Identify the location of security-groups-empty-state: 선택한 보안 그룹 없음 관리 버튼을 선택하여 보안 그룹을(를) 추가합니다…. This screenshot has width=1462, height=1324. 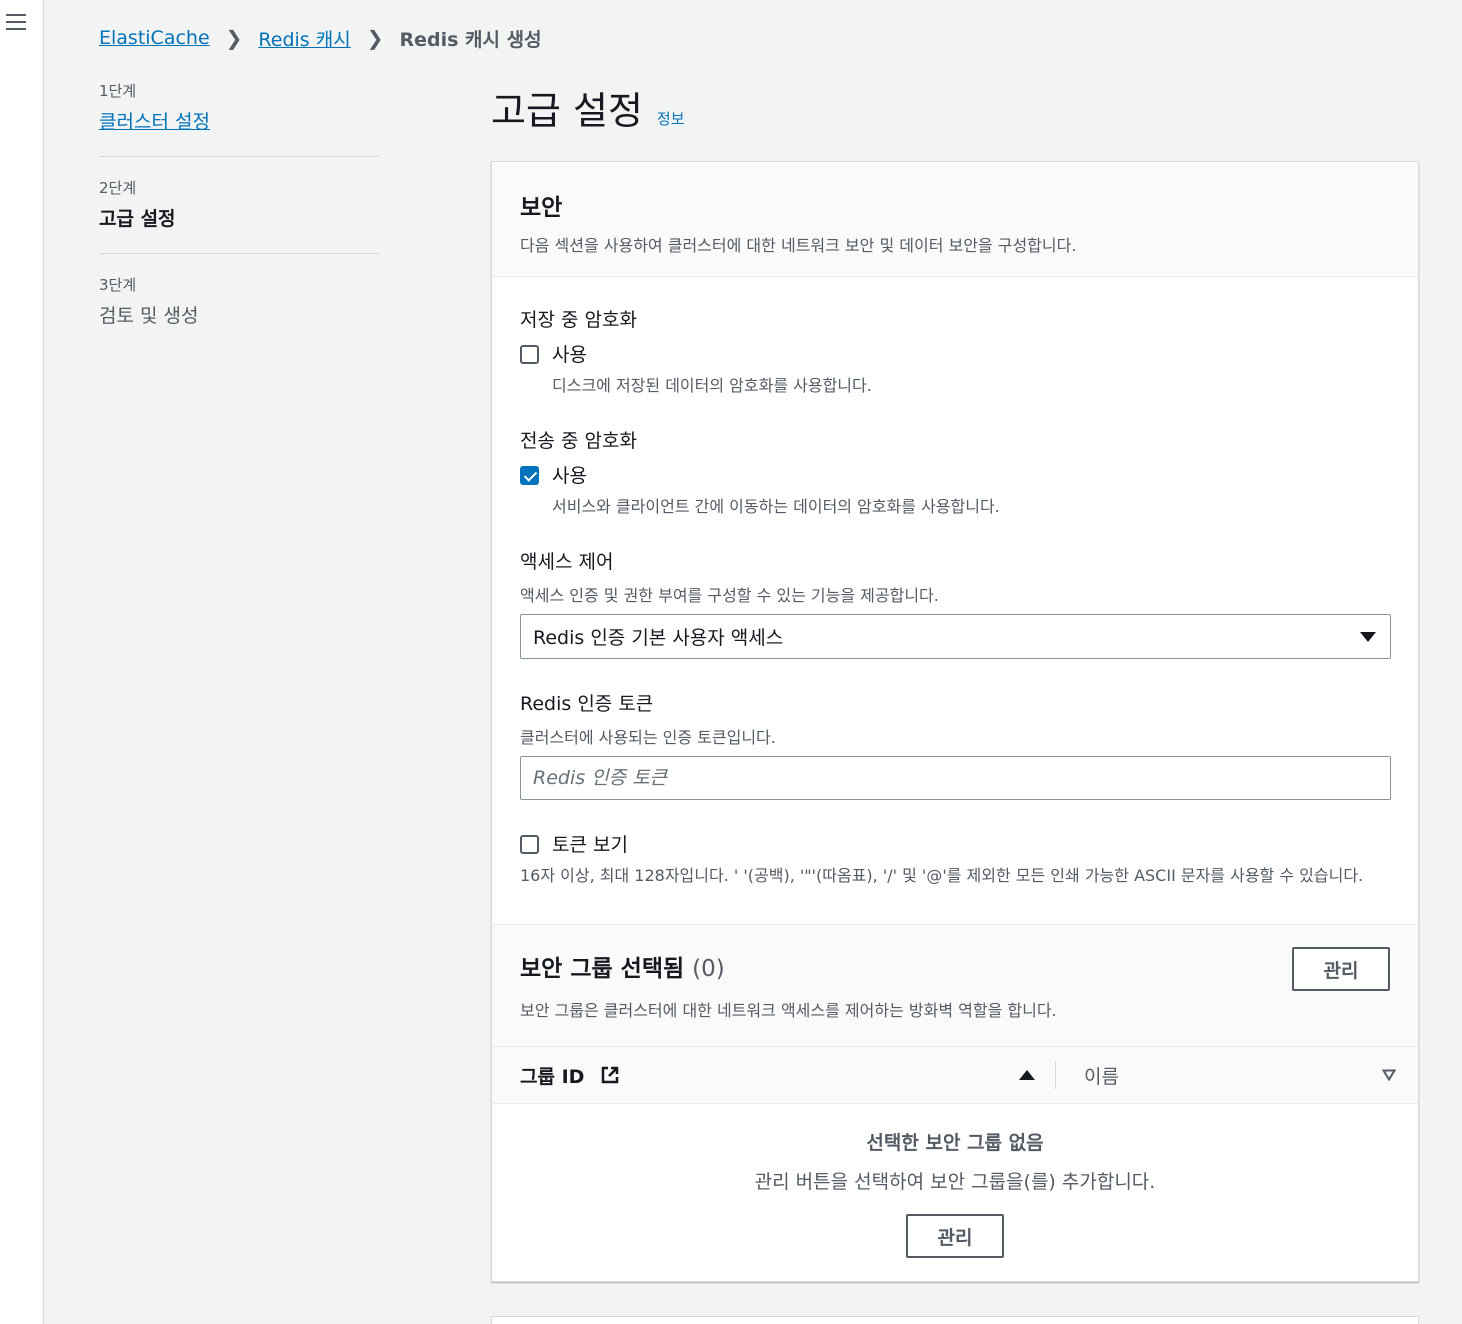
(955, 1181).